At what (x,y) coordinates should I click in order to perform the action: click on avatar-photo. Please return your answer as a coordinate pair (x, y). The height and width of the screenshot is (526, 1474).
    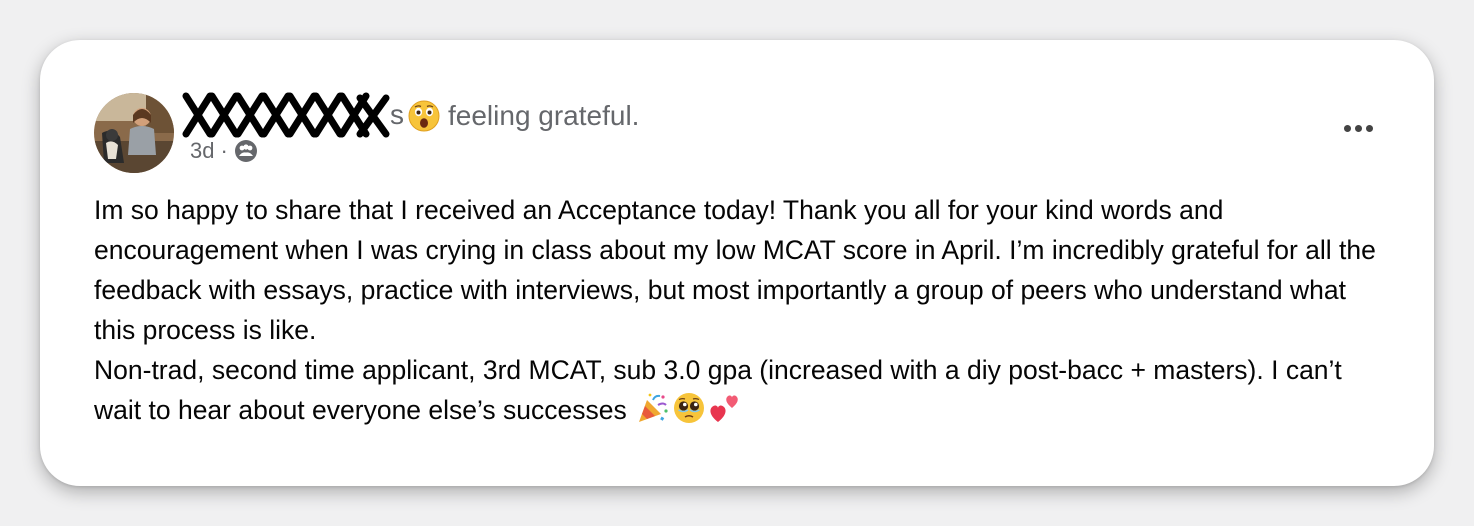
    Looking at the image, I should click on (134, 133).